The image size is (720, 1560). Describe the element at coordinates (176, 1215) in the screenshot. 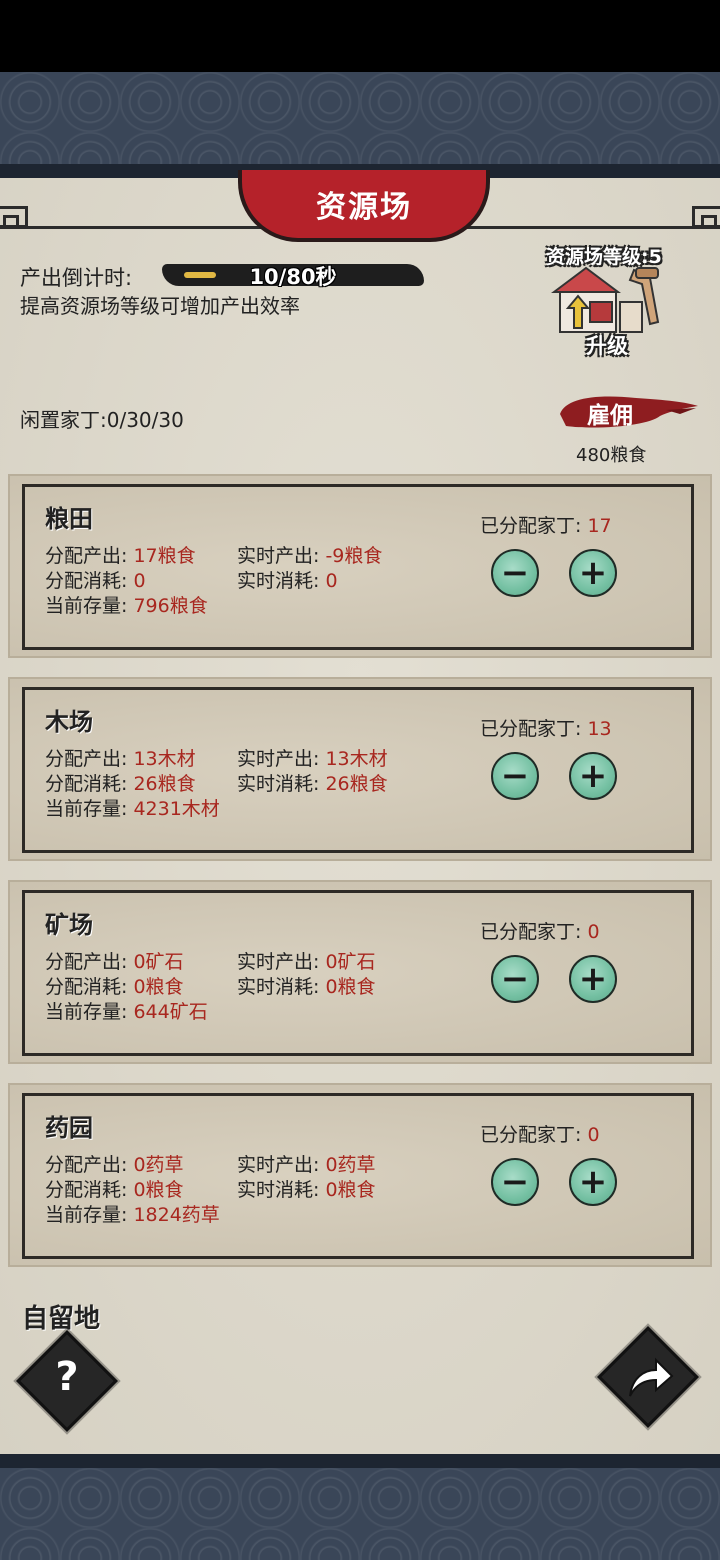

I see `stock-value: 1824药草` at that location.